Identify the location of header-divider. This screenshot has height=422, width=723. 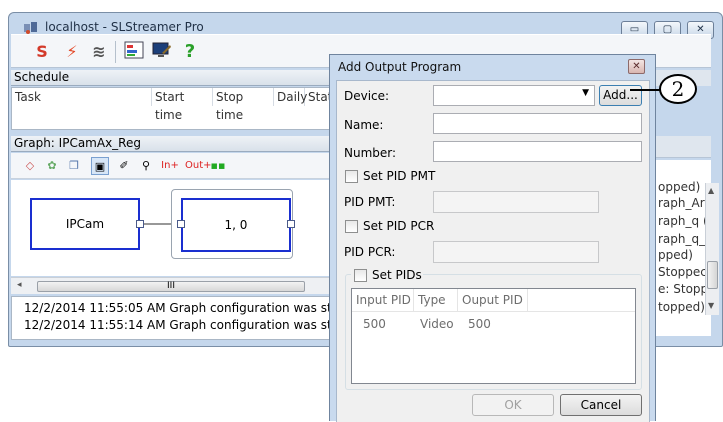
(493, 311).